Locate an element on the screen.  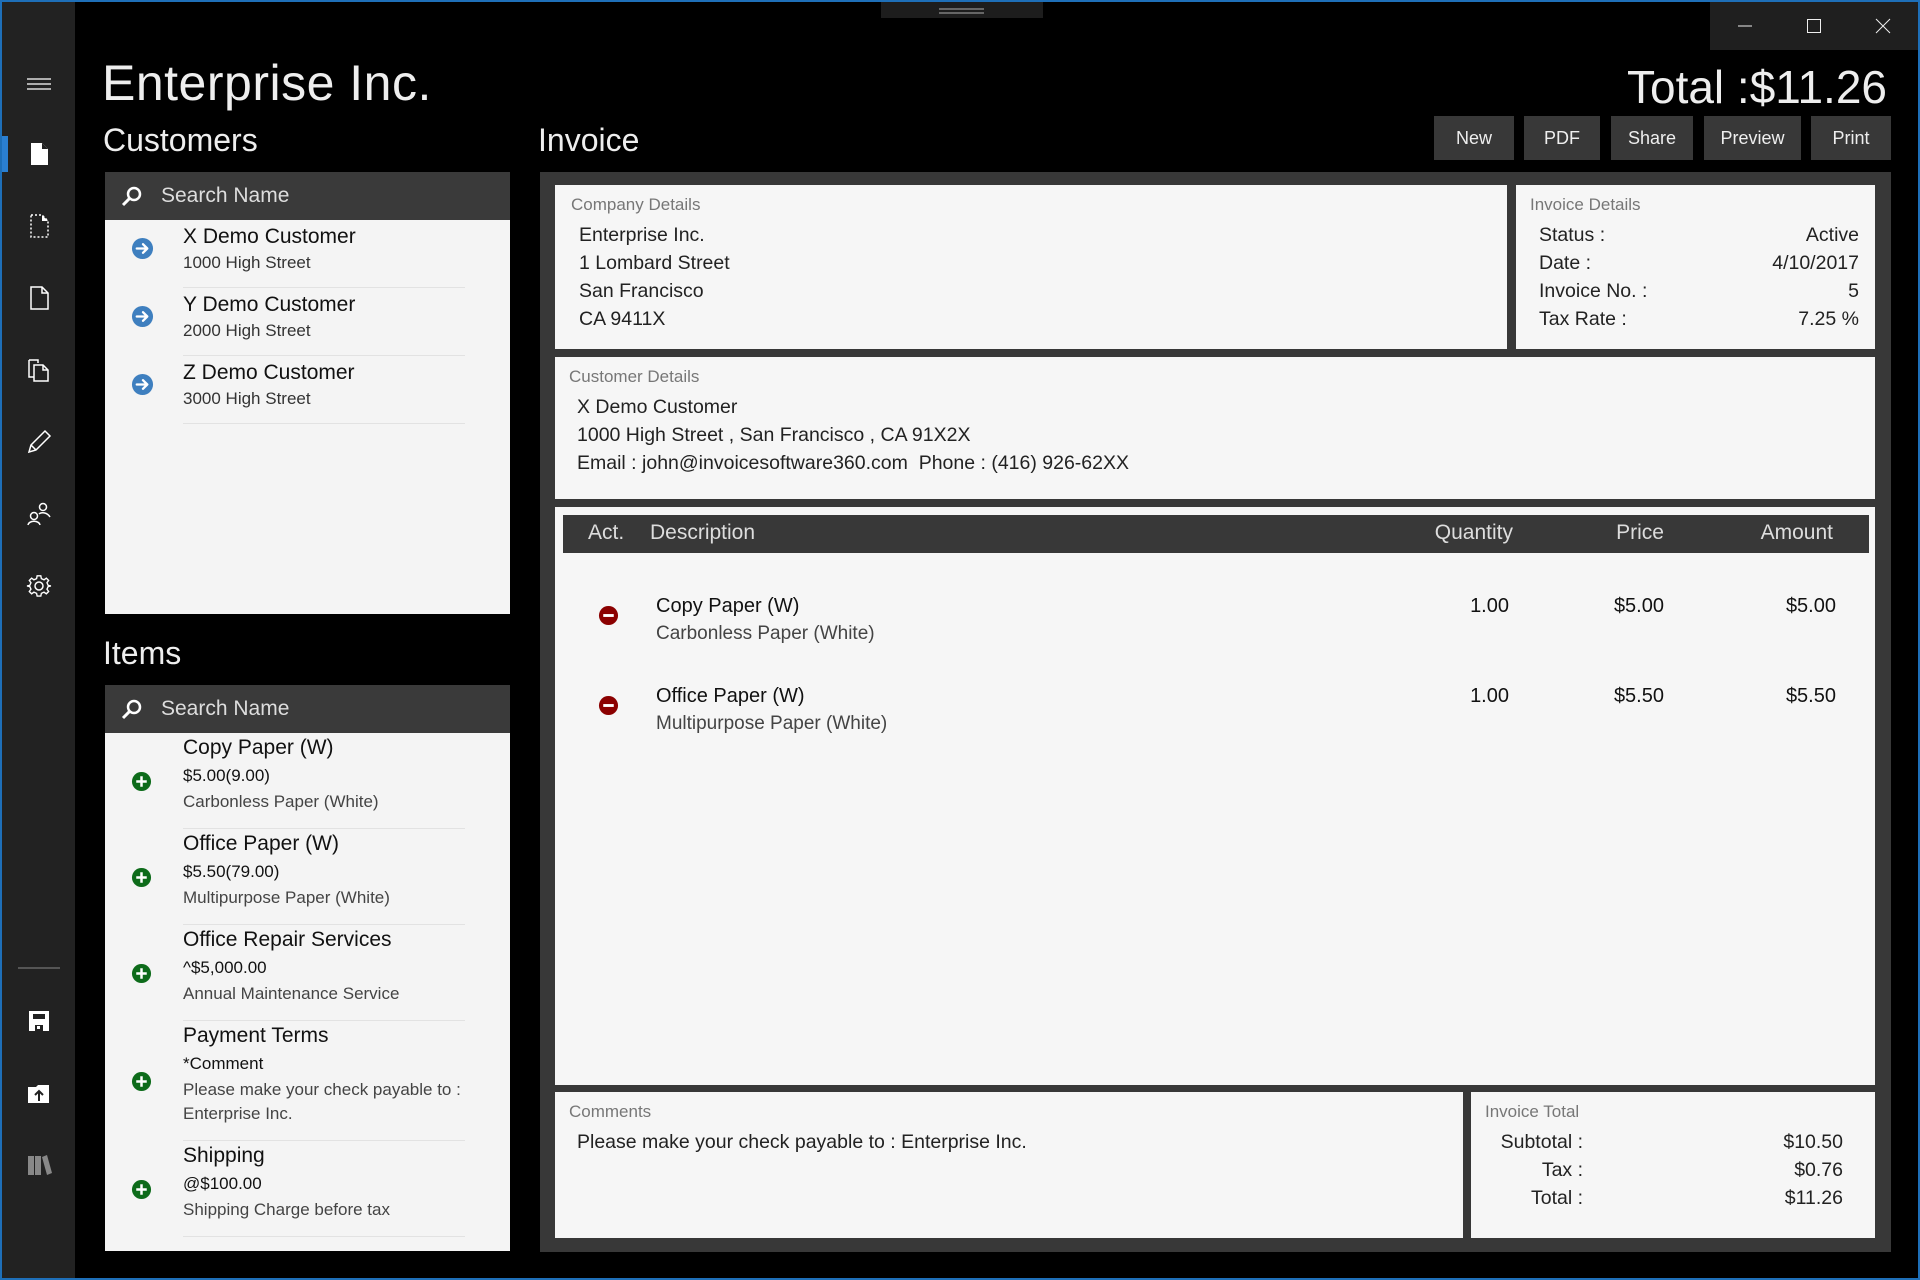
item-description: Carbonless Paper (White) is located at coordinates (281, 801).